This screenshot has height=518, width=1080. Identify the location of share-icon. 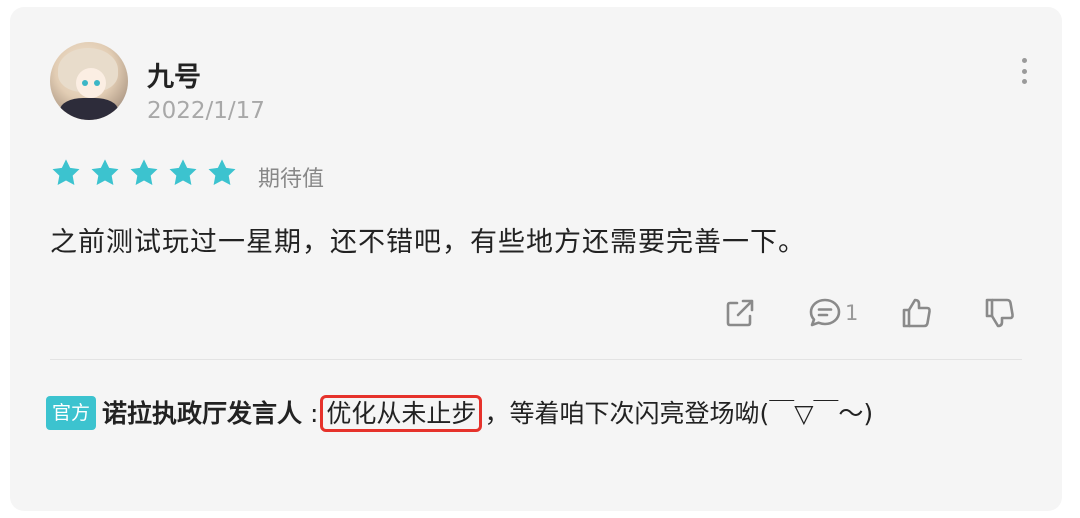
(740, 313).